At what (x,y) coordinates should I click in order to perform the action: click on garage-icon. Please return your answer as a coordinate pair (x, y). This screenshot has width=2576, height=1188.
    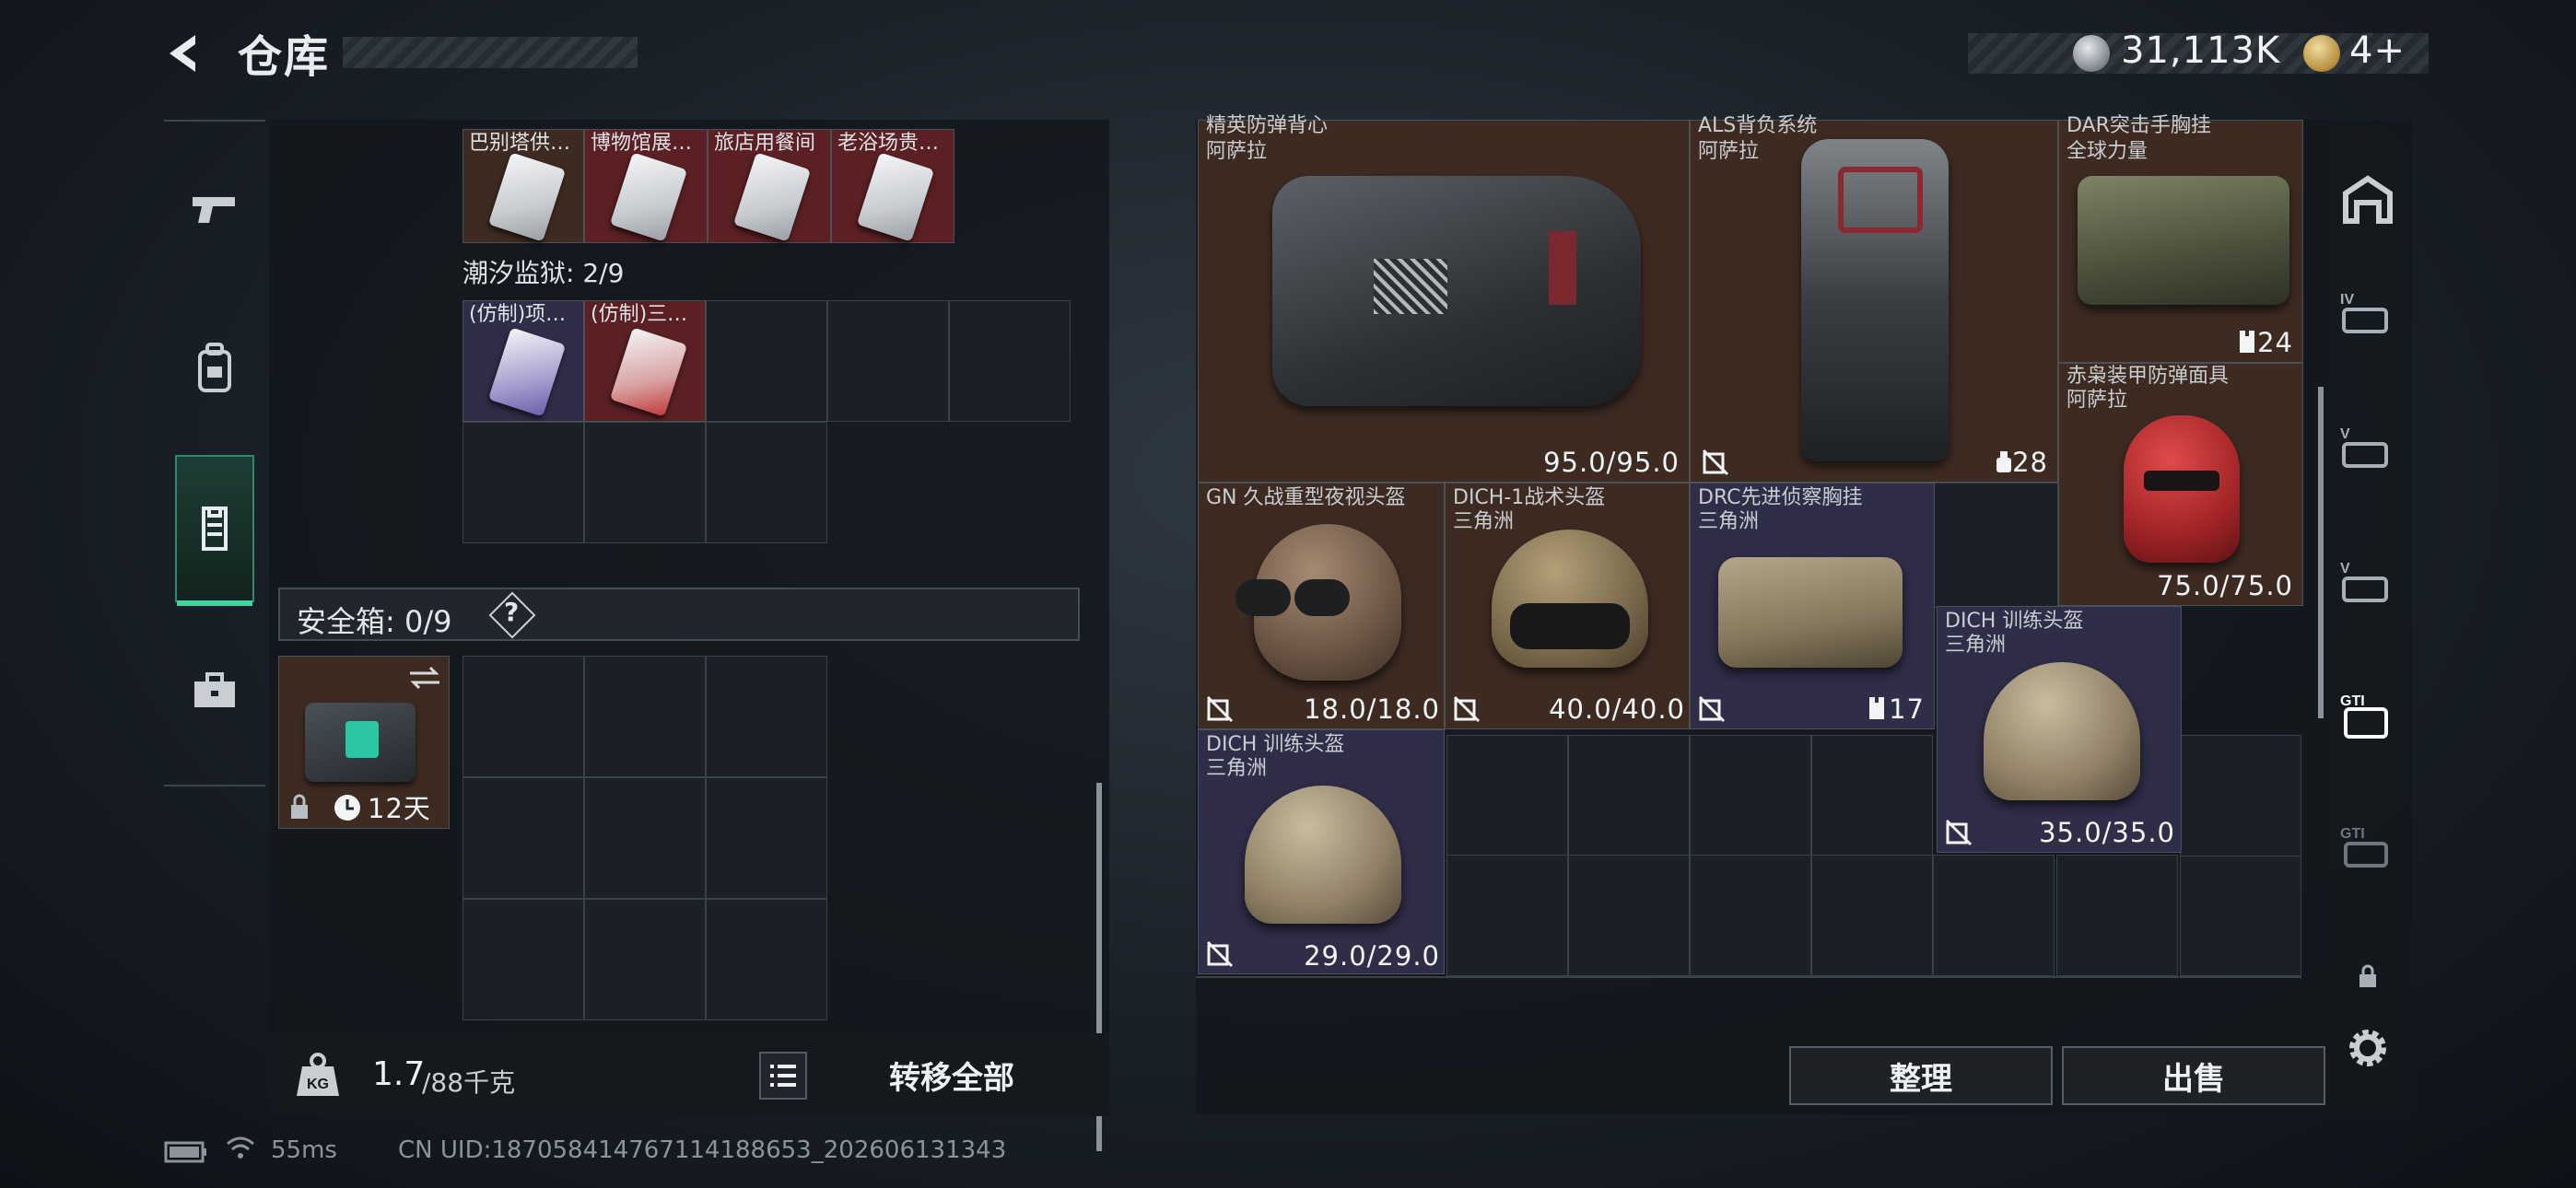
    Looking at the image, I should click on (2368, 199).